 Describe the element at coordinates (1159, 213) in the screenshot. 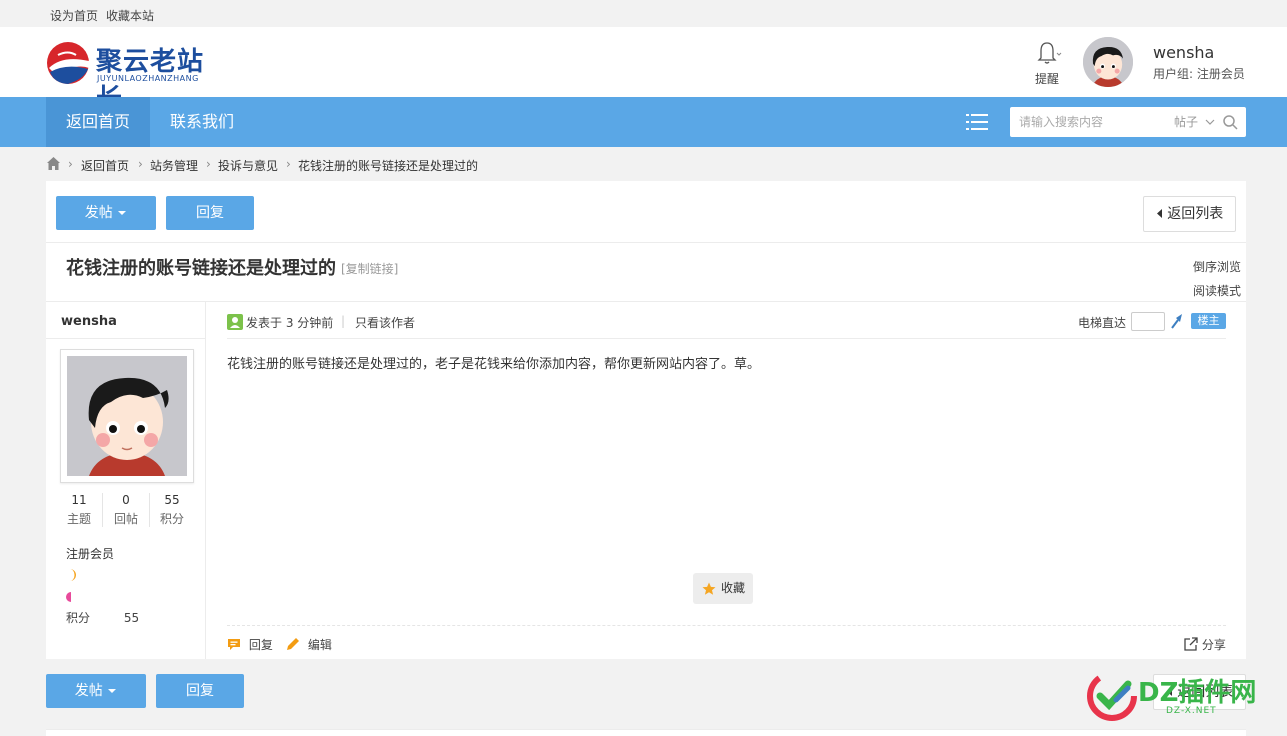

I see `caret-left-icon` at that location.